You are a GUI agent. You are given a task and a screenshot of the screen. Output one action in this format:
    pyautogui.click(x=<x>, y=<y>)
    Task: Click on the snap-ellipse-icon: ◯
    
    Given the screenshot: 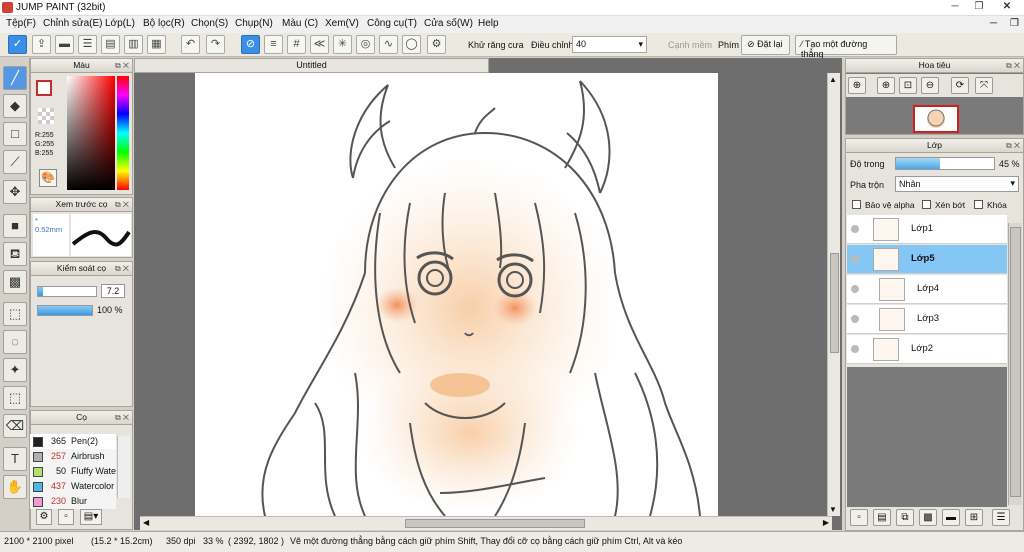 What is the action you would take?
    pyautogui.click(x=411, y=44)
    